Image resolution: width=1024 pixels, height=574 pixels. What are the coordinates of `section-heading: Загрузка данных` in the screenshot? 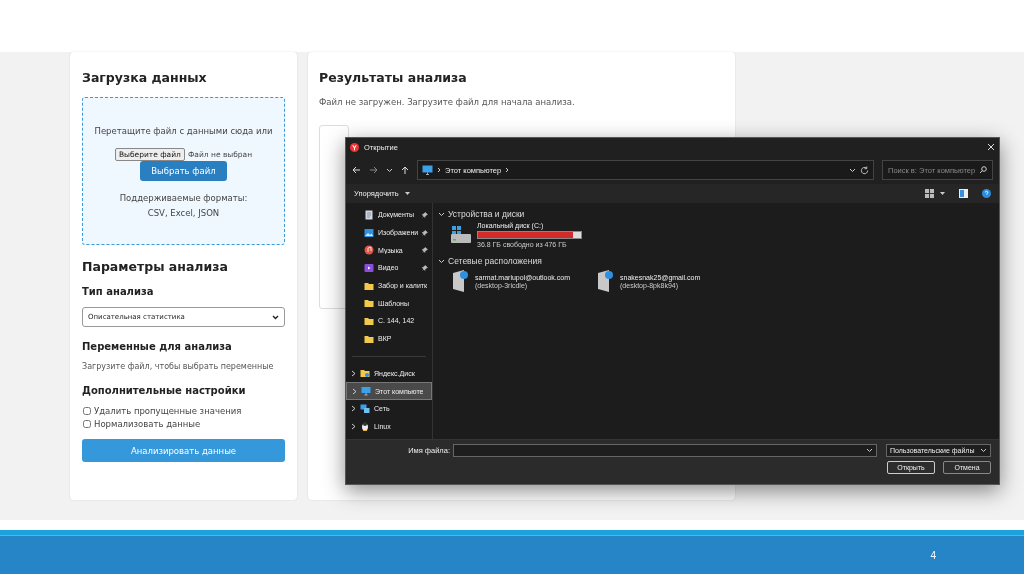 It's located at (145, 77).